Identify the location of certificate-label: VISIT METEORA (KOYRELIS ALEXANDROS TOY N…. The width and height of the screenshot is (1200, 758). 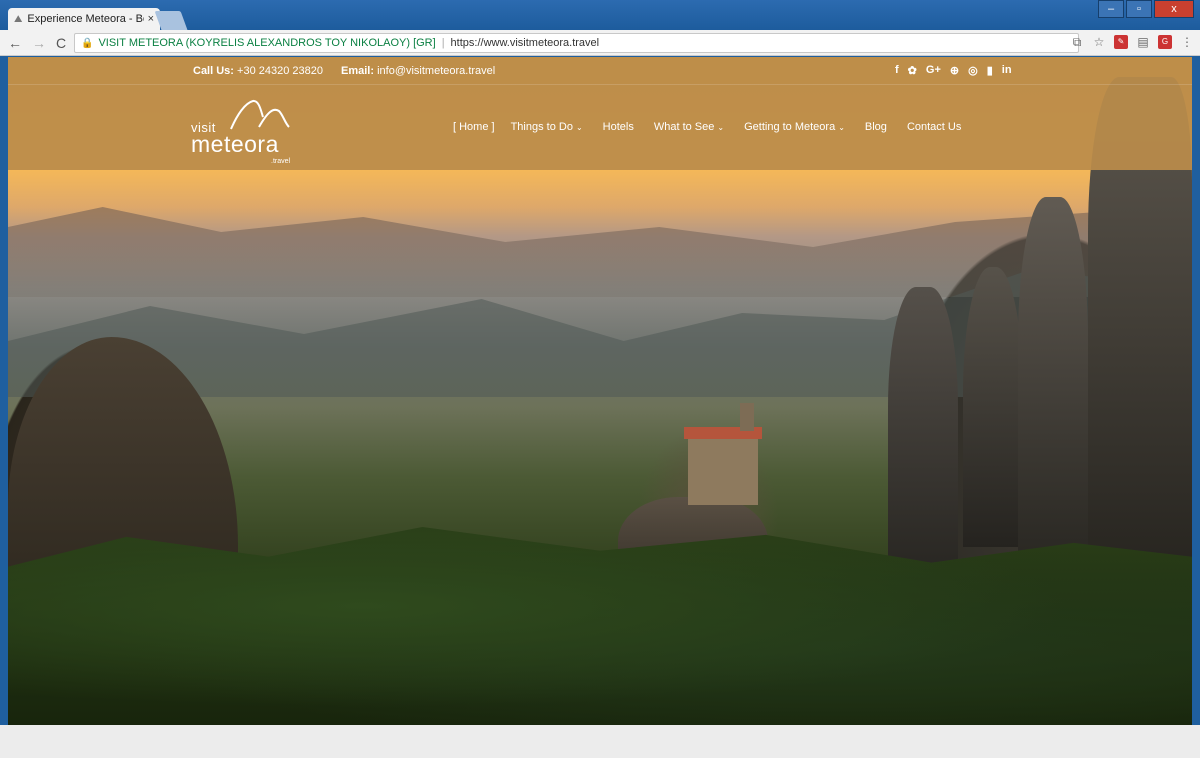
(267, 43).